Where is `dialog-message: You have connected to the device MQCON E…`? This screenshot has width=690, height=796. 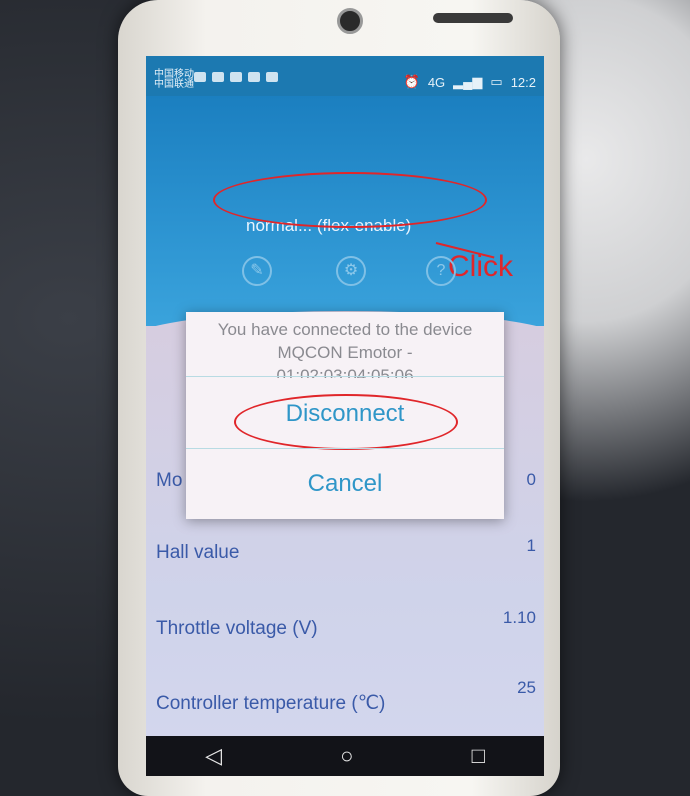
dialog-message: You have connected to the device MQCON E… is located at coordinates (345, 348).